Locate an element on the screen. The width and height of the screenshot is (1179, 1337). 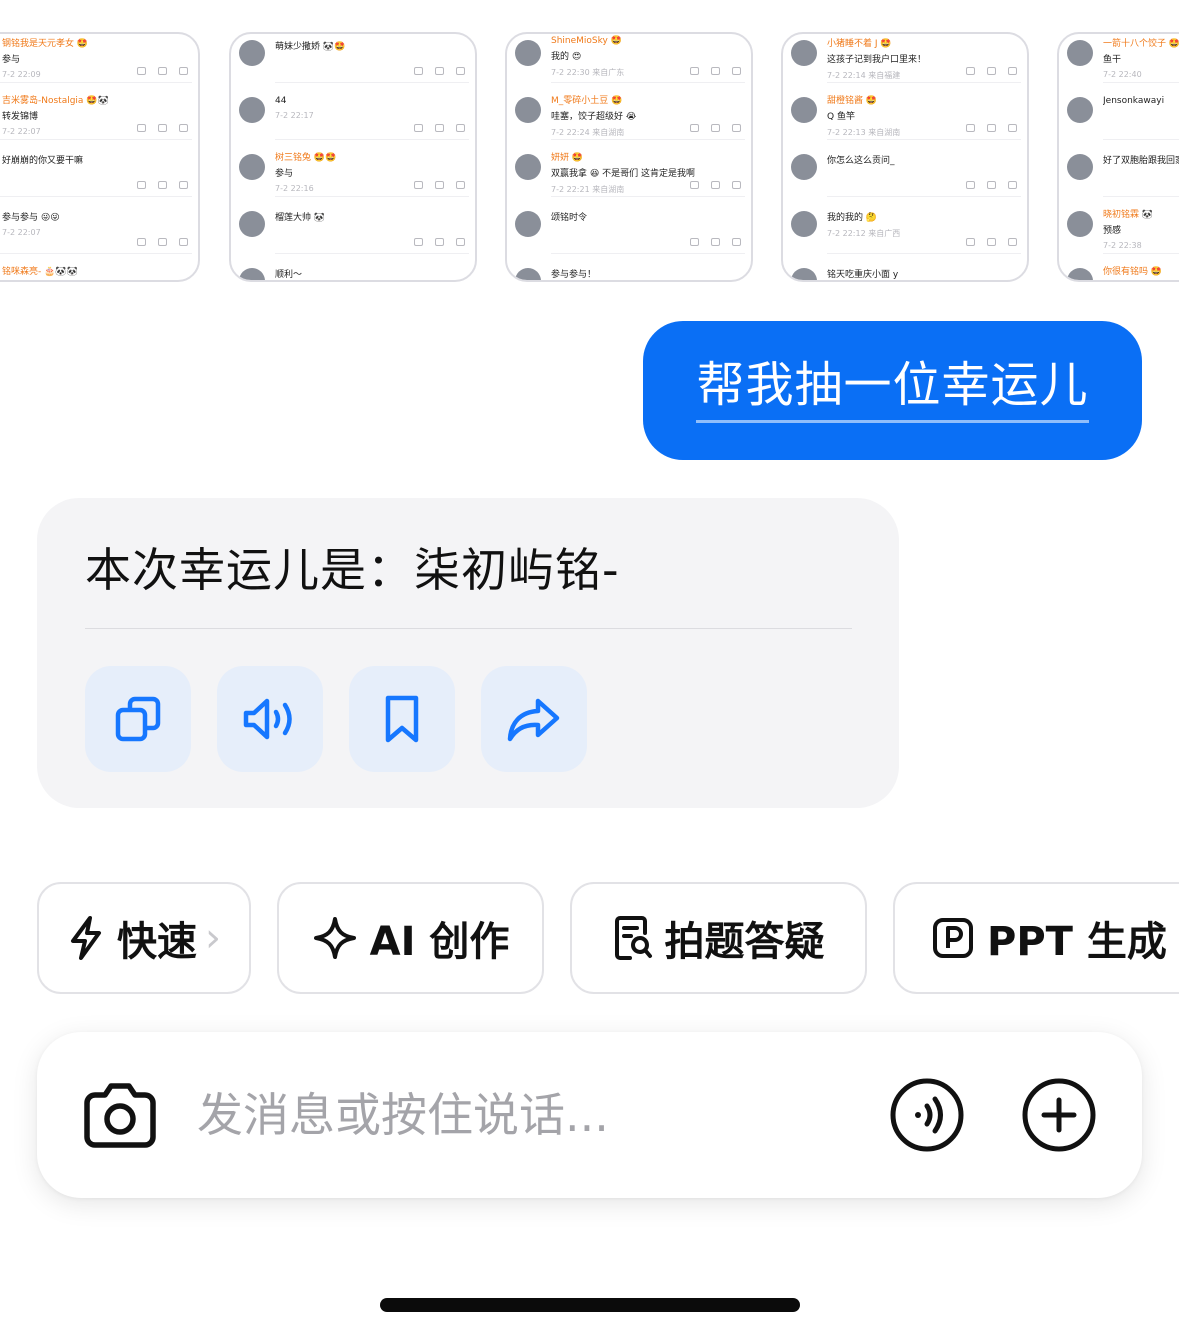
comment-row: 钢铭我是天元孝女 🤩 参与 7-2 22:09 is located at coordinates (99, 58).